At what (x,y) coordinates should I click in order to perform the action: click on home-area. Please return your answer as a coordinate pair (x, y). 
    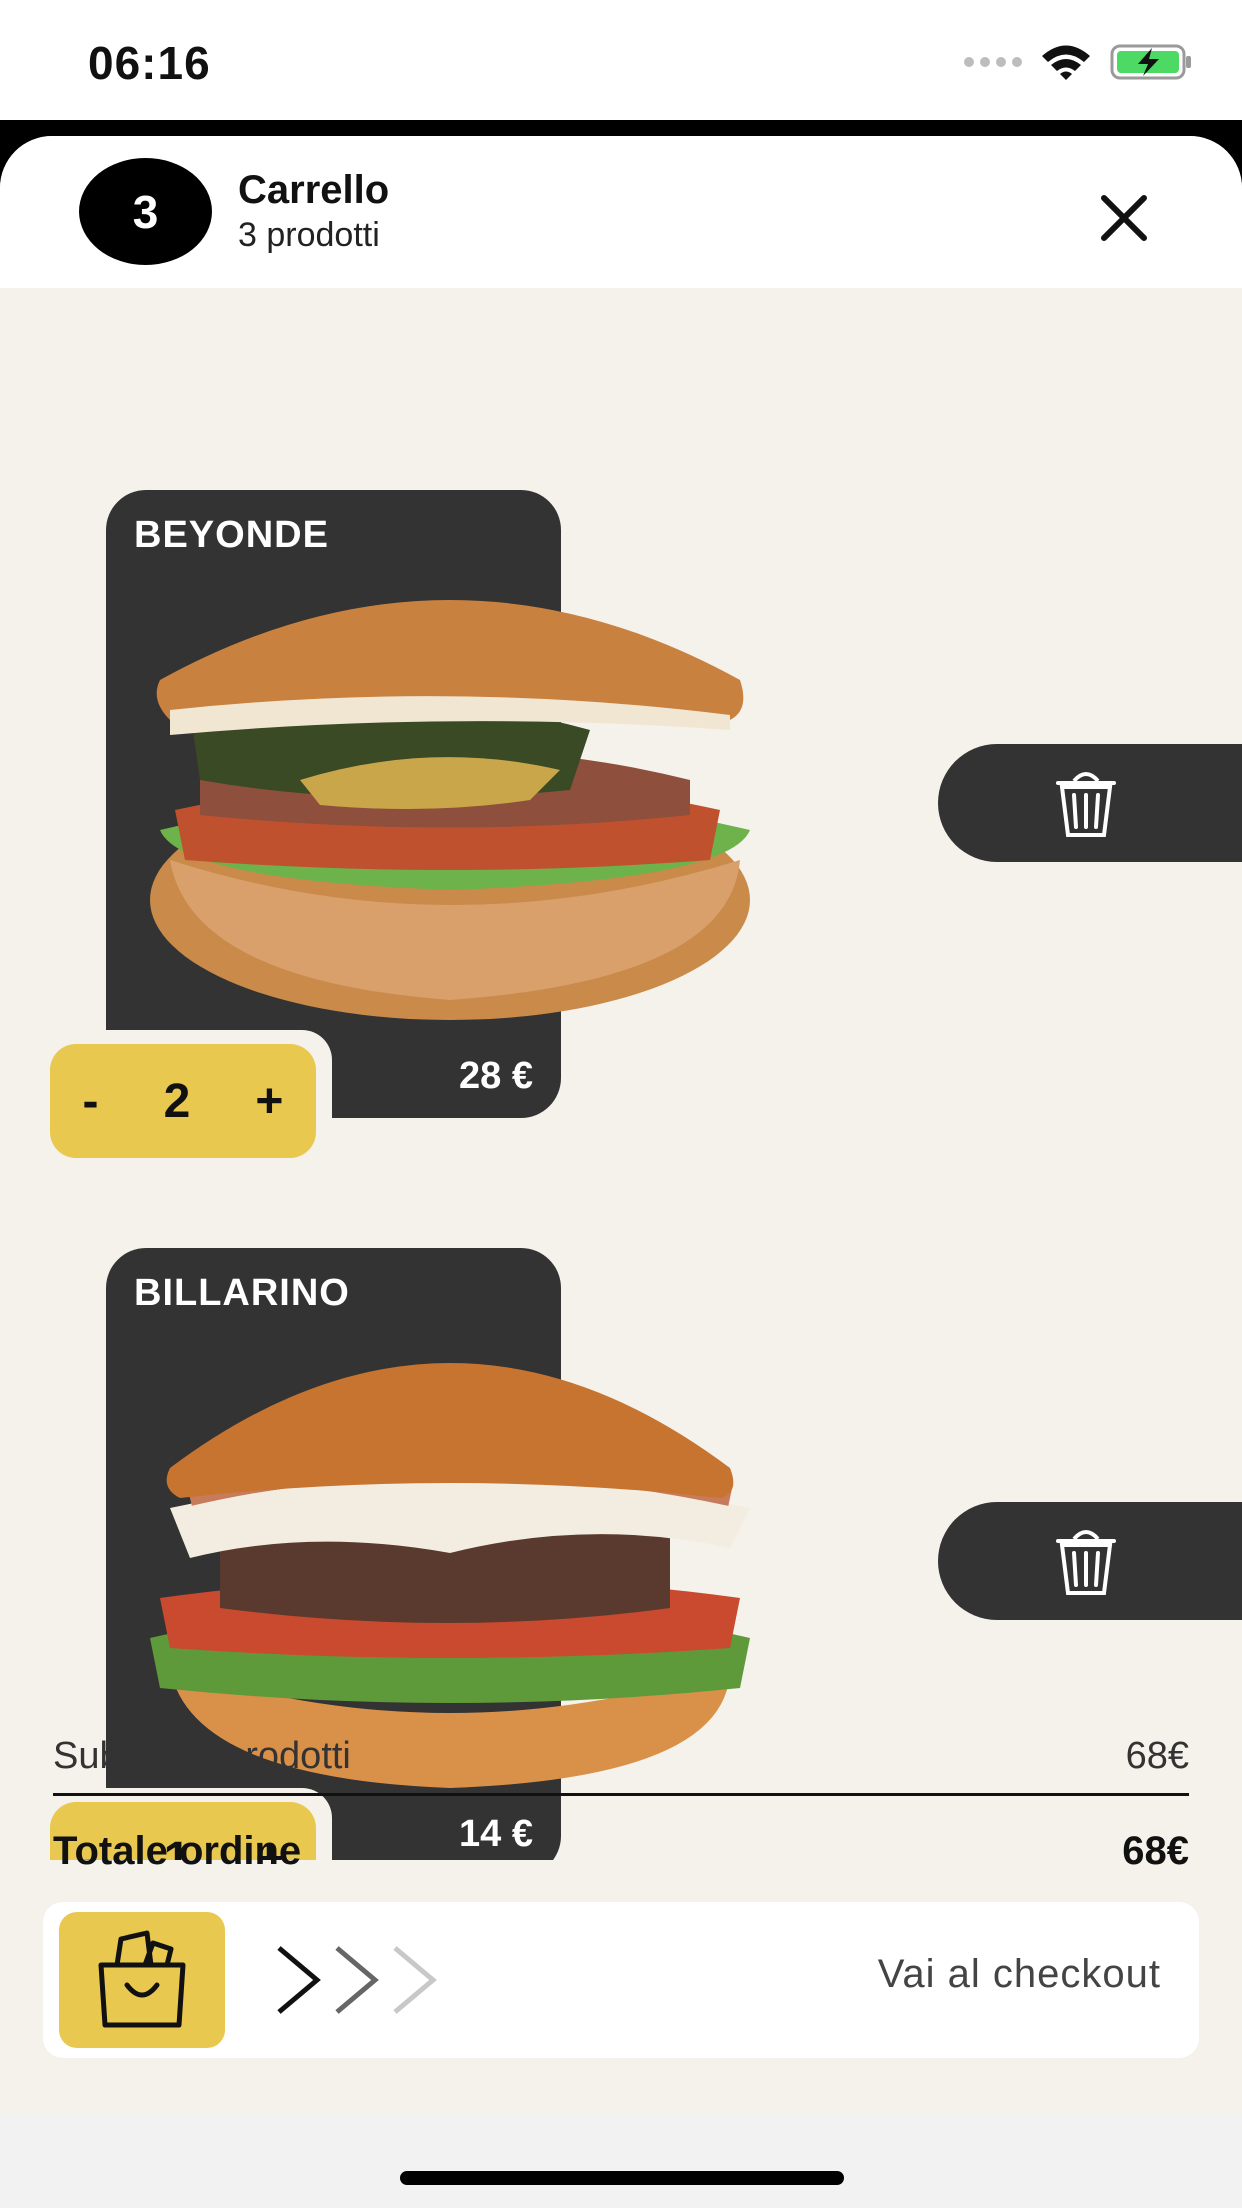
    Looking at the image, I should click on (621, 2161).